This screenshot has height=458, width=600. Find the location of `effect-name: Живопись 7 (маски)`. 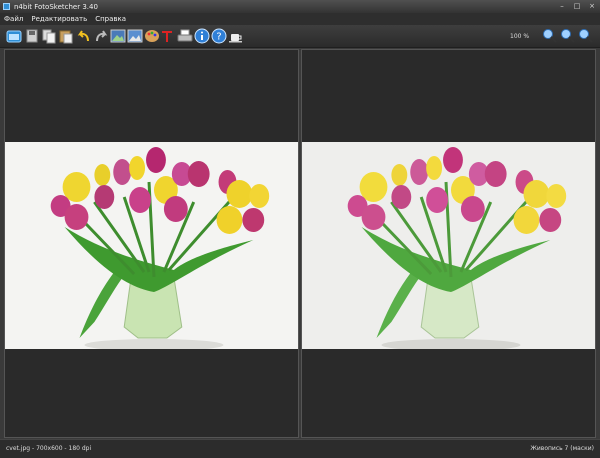

effect-name: Живопись 7 (маски) is located at coordinates (562, 448).